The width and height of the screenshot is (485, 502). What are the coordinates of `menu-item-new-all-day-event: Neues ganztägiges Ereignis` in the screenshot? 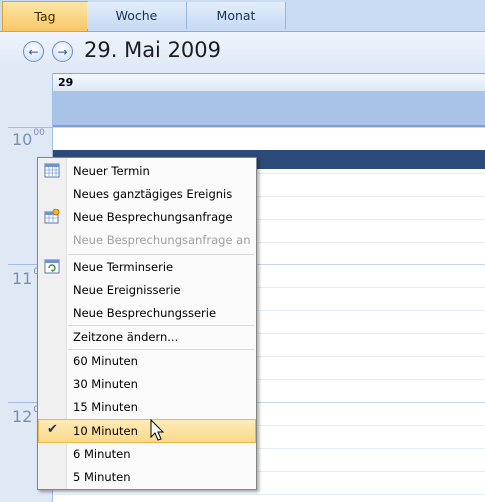 It's located at (147, 194).